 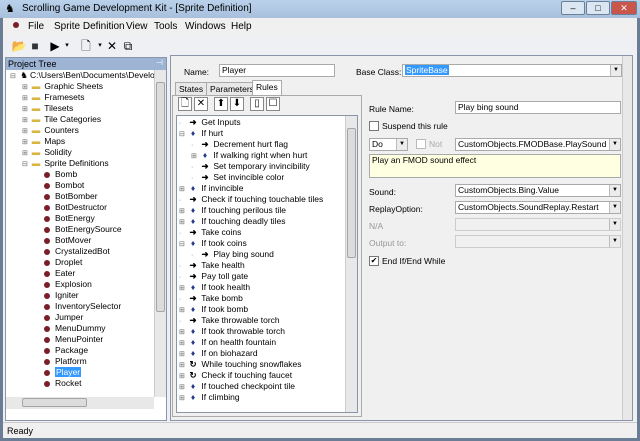 What do you see at coordinates (82, 383) in the screenshot?
I see `tree-sprite: Rocket` at bounding box center [82, 383].